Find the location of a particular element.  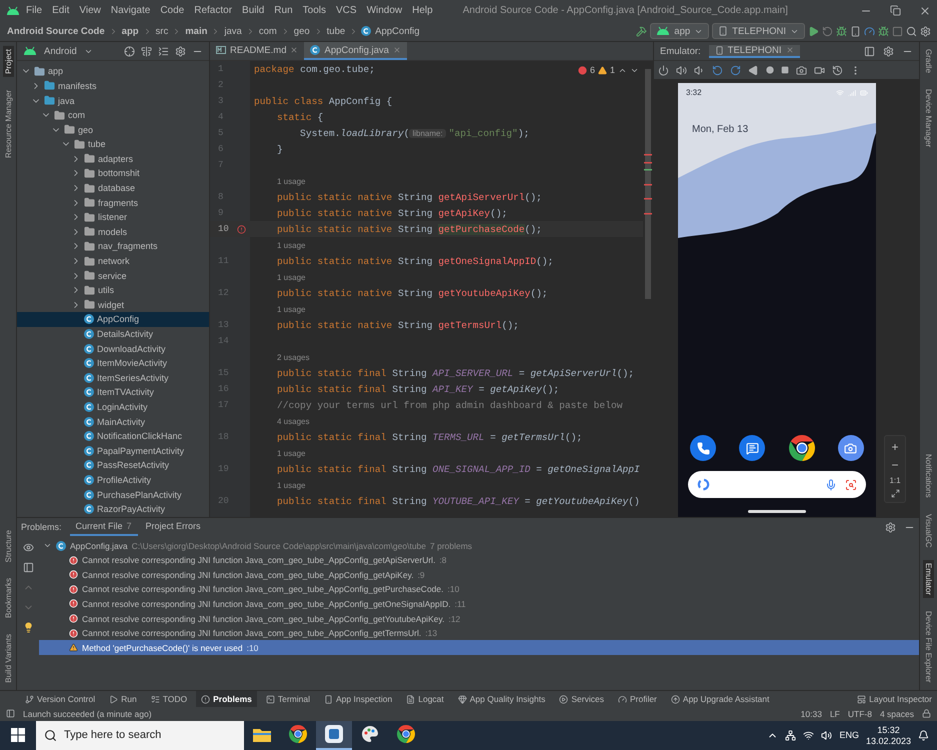

tree-item: MainActivity is located at coordinates (113, 421).